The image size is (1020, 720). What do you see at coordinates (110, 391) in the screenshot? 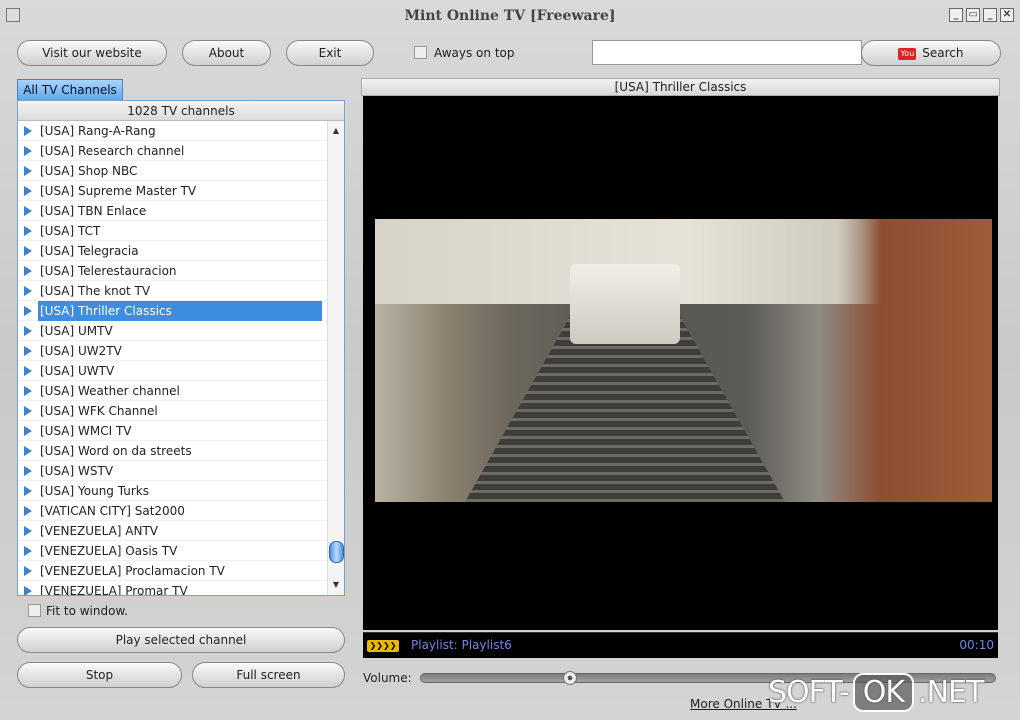
I see `channel-name: [USA] Weather channel` at bounding box center [110, 391].